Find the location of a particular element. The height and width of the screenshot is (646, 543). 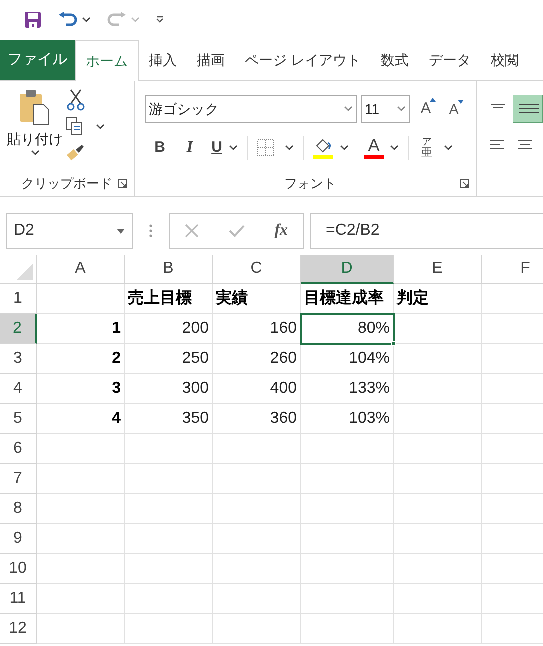

table-cell: 1 is located at coordinates (81, 329).